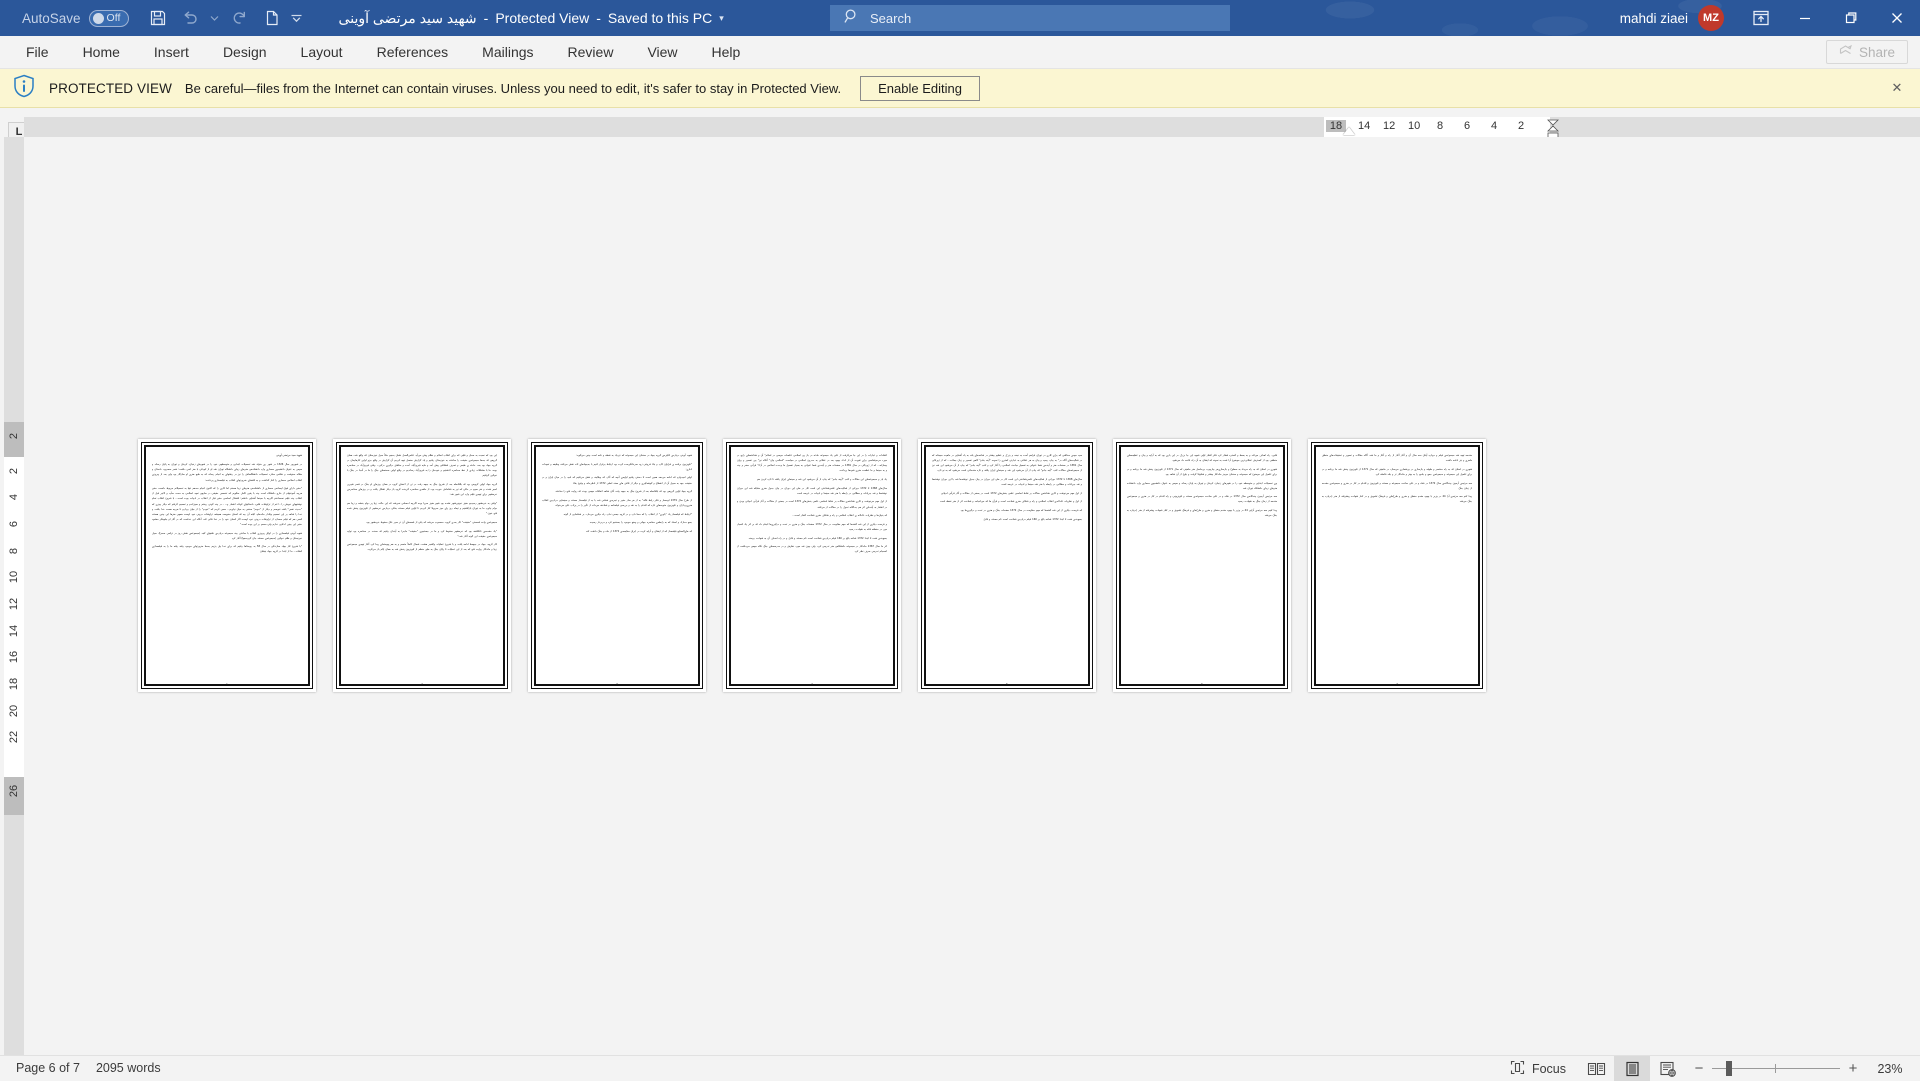 This screenshot has width=1920, height=1081. Describe the element at coordinates (1030, 18) in the screenshot. I see `search-box: Search` at that location.